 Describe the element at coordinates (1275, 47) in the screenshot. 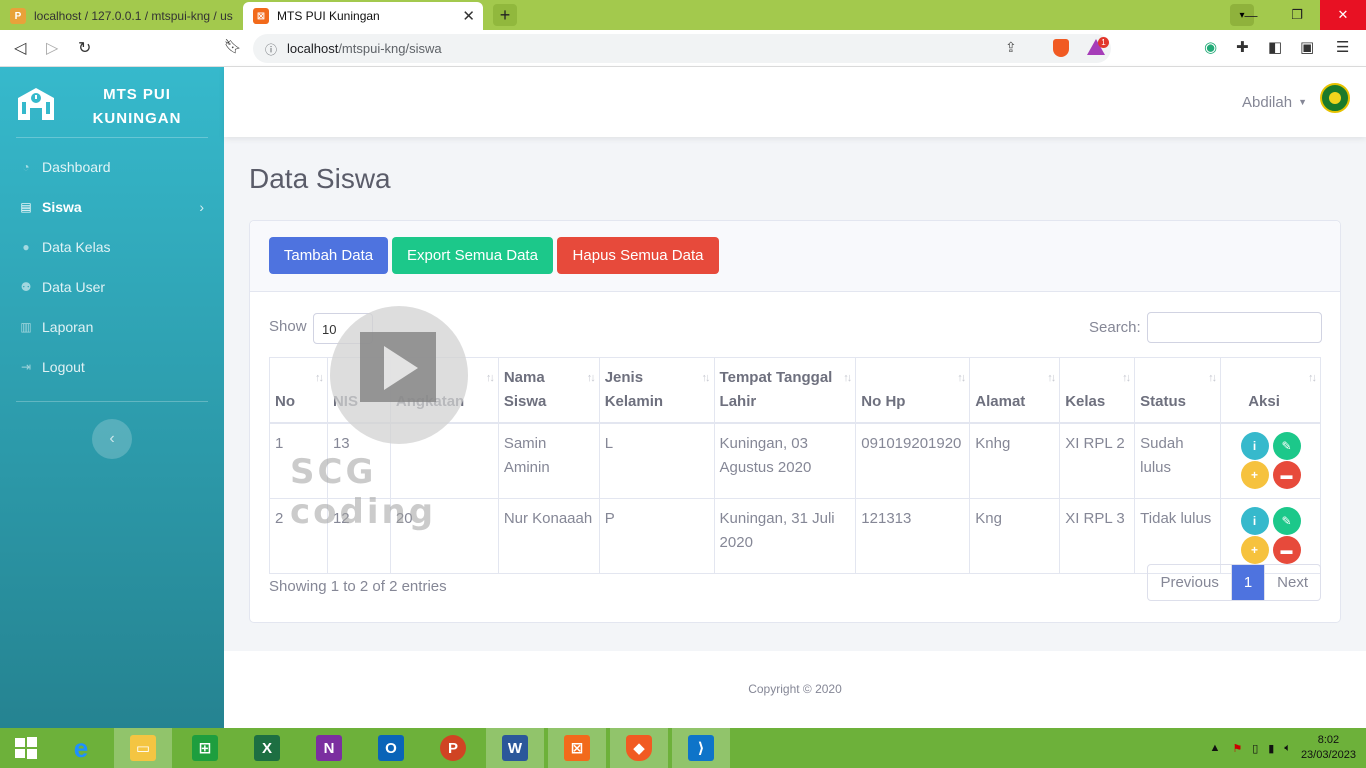

I see `sidebar-toggle-icon: ◧` at that location.